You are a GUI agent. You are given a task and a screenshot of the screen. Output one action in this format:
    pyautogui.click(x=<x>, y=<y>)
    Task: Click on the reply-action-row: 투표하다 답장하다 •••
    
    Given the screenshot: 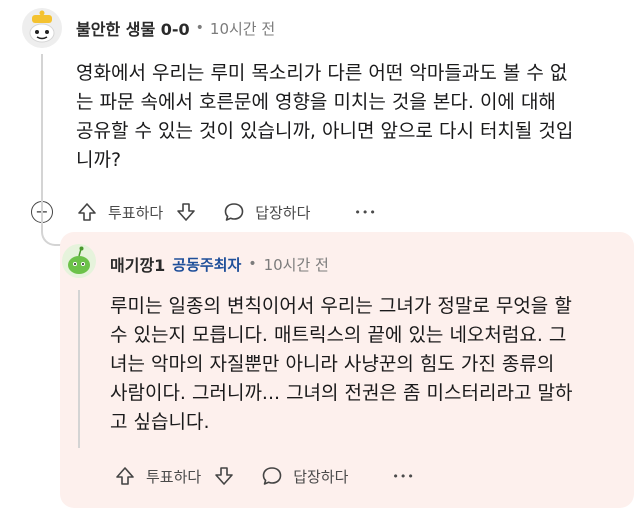 What is the action you would take?
    pyautogui.click(x=264, y=476)
    